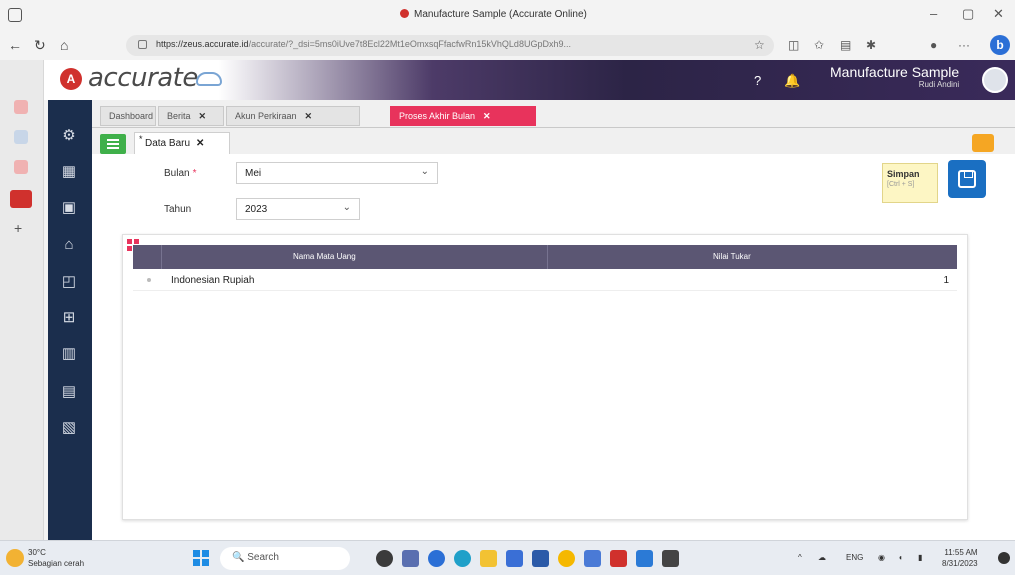 This screenshot has height=575, width=1015. Describe the element at coordinates (1004, 558) in the screenshot. I see `notification-icon` at that location.